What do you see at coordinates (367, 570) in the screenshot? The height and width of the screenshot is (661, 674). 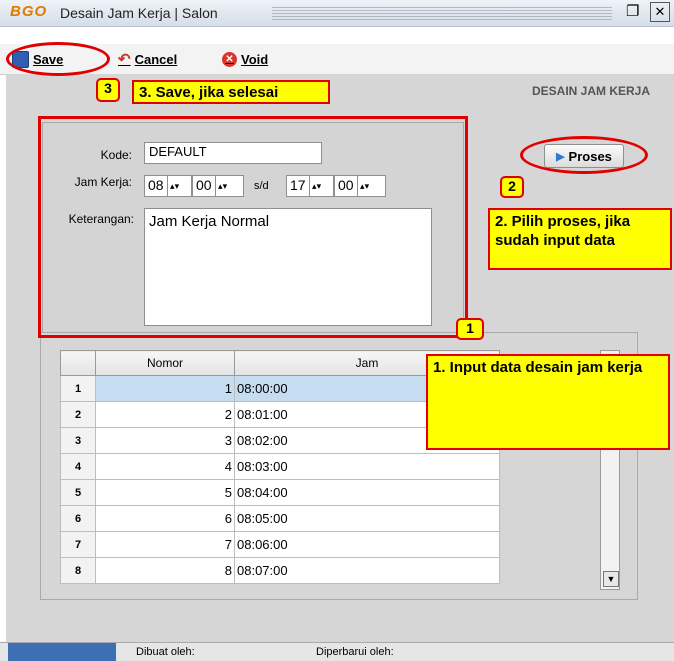 I see `cell-jam: 08:07:00` at bounding box center [367, 570].